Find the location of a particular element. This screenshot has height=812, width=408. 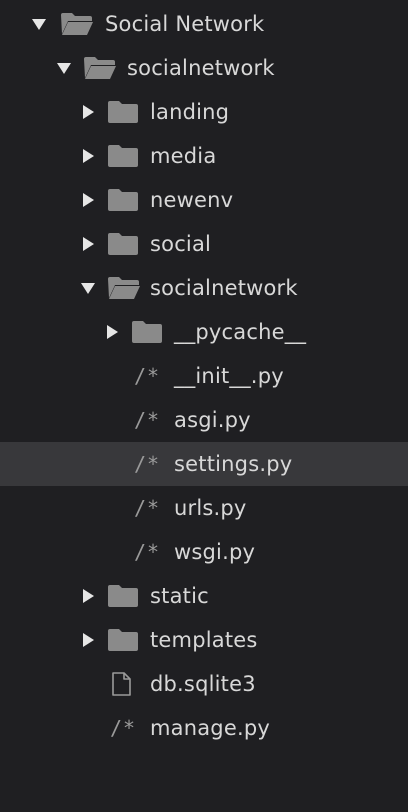

tree-row-root: Social Network is located at coordinates (204, 24).